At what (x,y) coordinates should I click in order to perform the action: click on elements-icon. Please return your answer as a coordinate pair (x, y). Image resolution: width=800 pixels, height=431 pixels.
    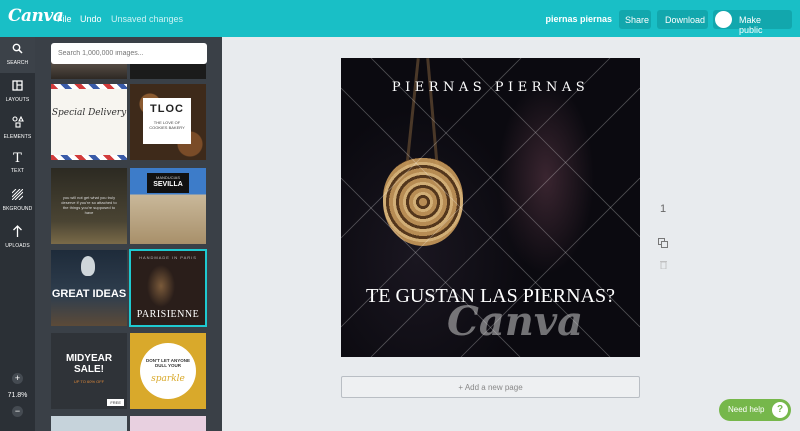
    Looking at the image, I should click on (17, 123).